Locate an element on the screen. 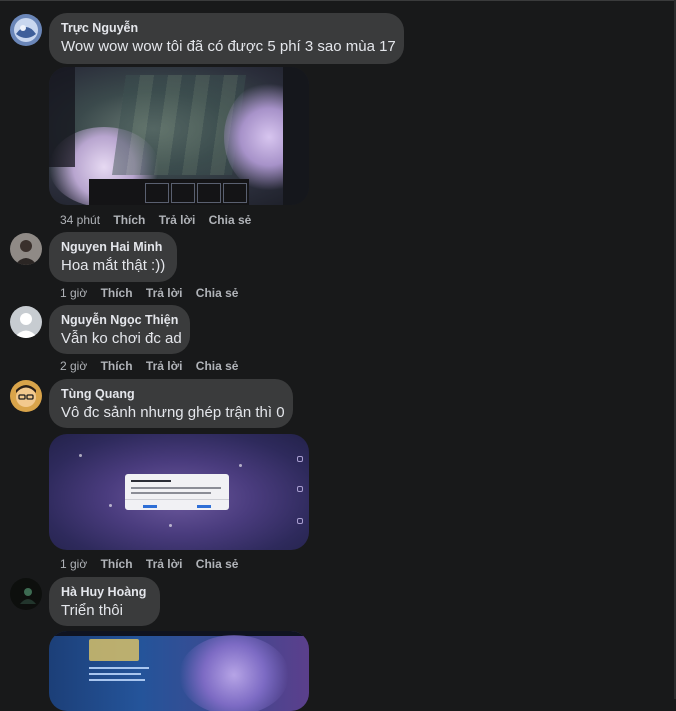  comment-bubble: Hà Huy Hoàng Triển thôi is located at coordinates (104, 601).